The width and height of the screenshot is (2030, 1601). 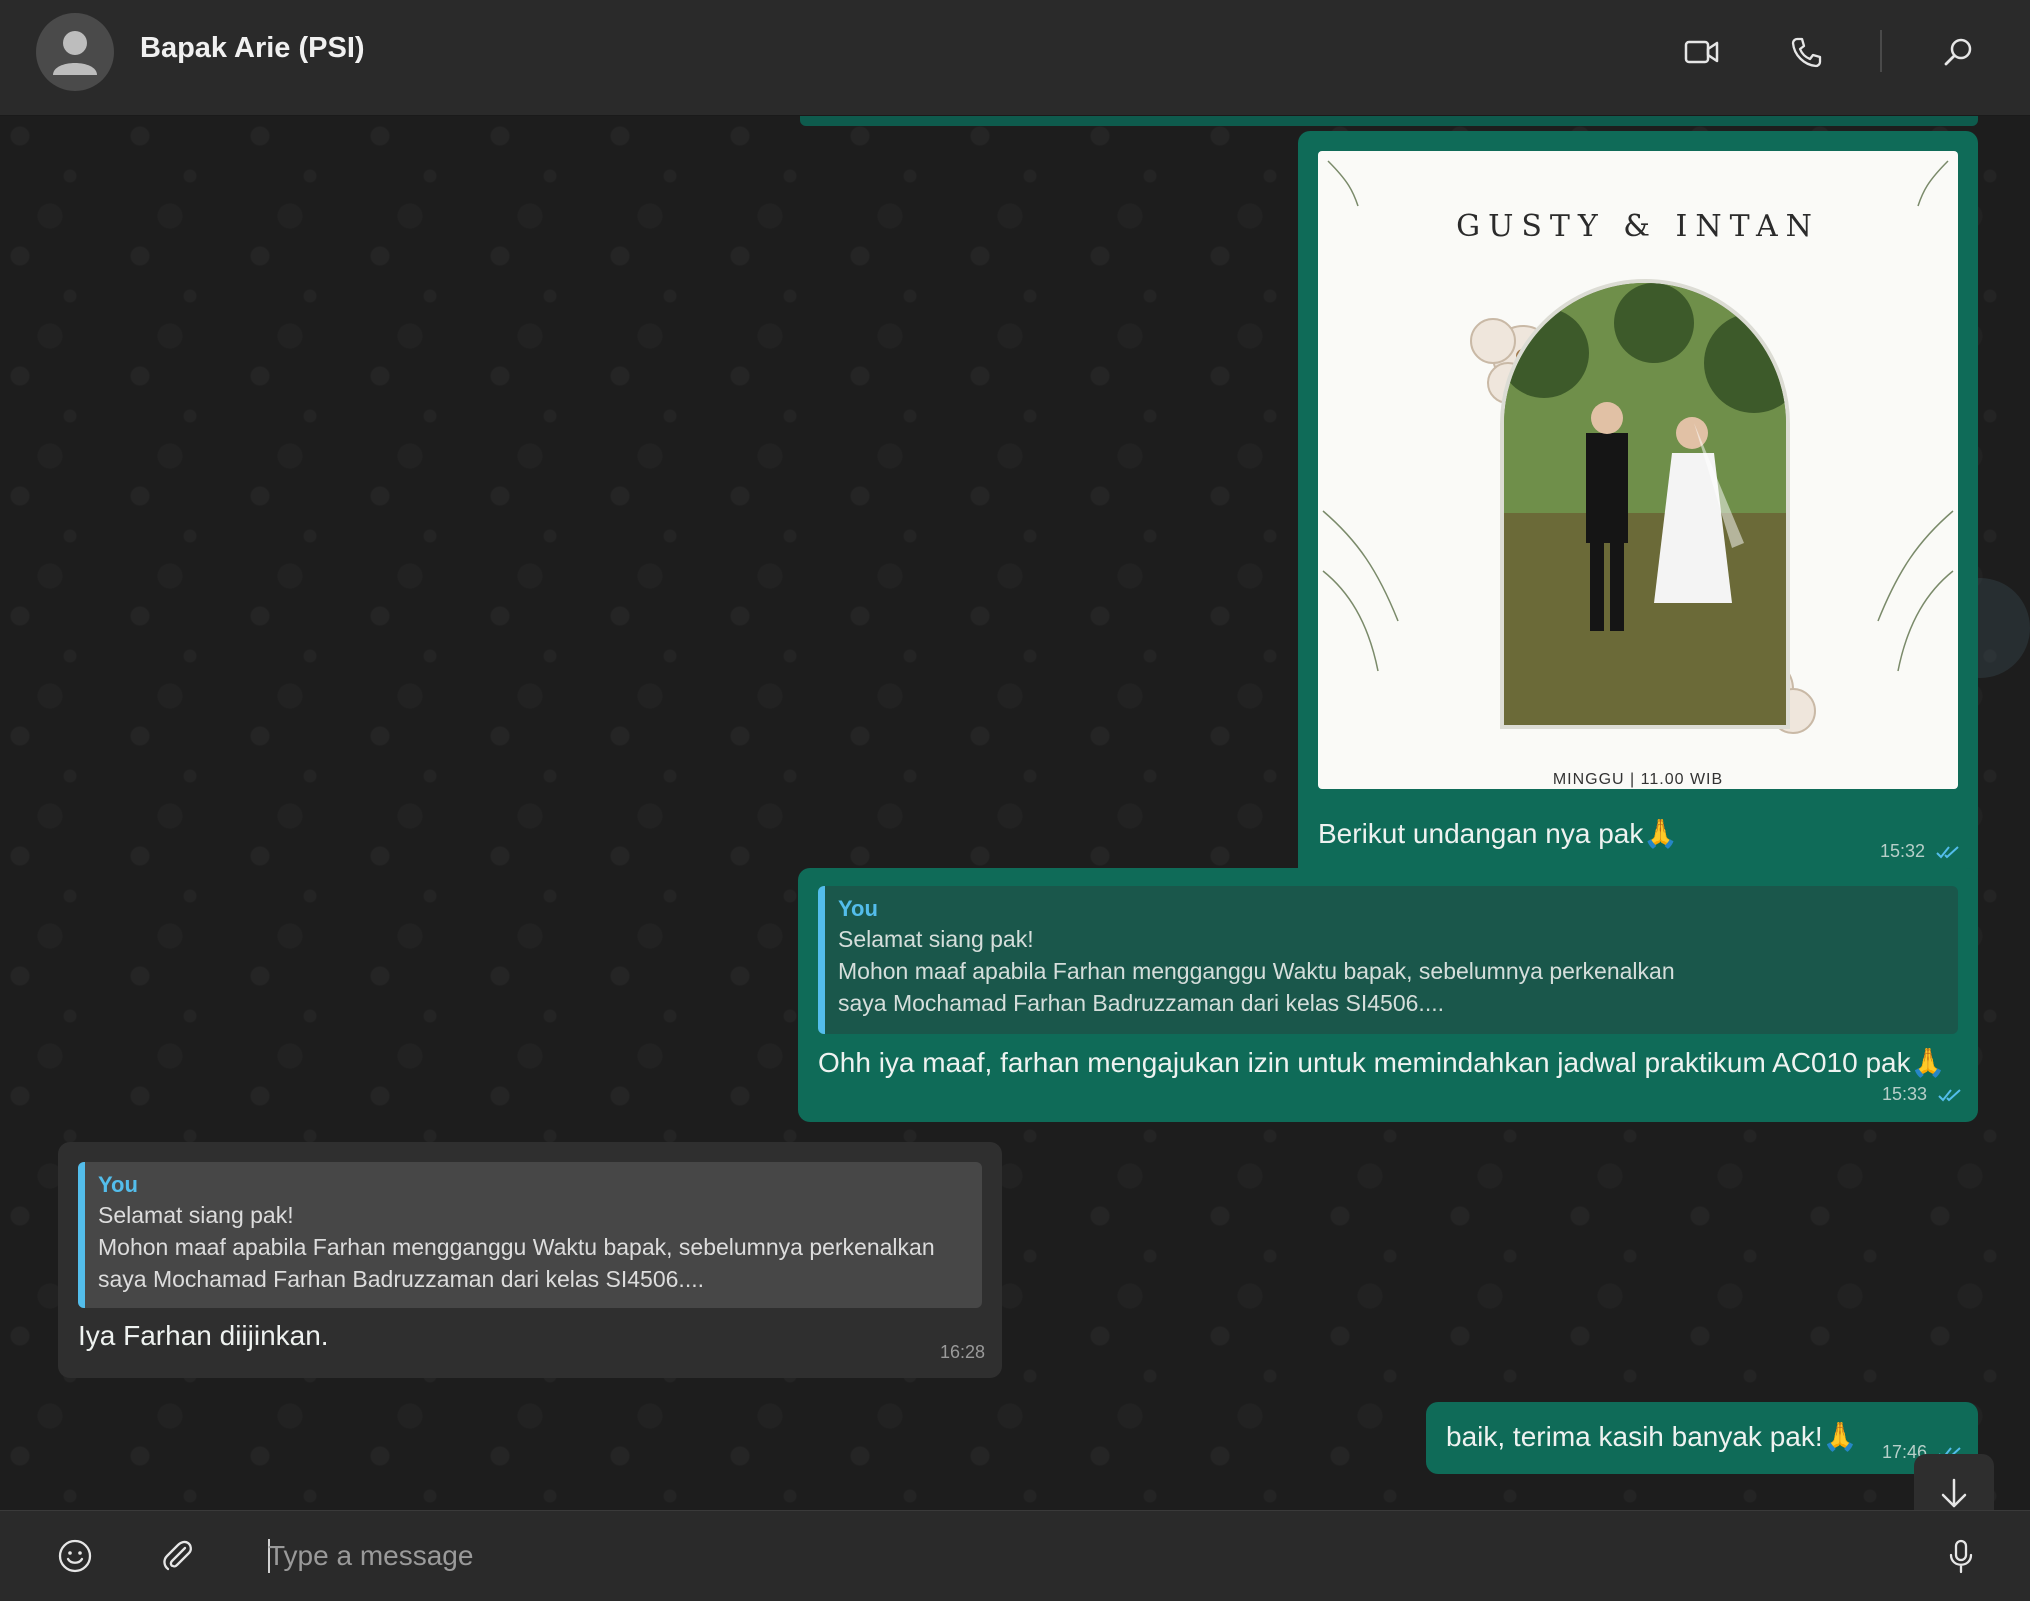 I want to click on search-icon, so click(x=1958, y=52).